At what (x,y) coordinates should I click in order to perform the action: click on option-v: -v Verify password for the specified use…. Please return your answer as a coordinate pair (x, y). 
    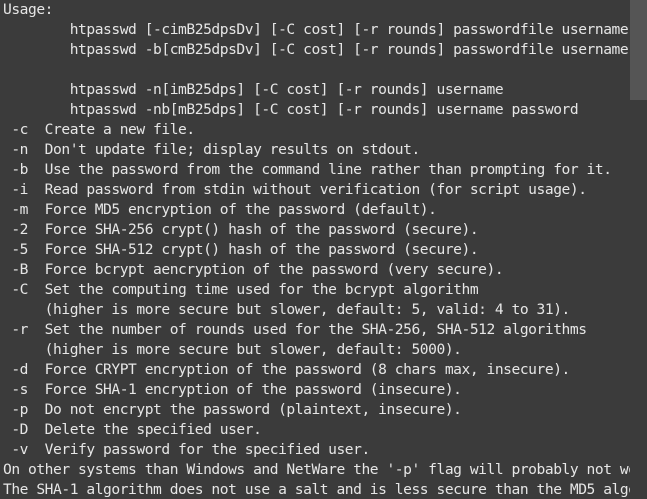
    Looking at the image, I should click on (186, 449).